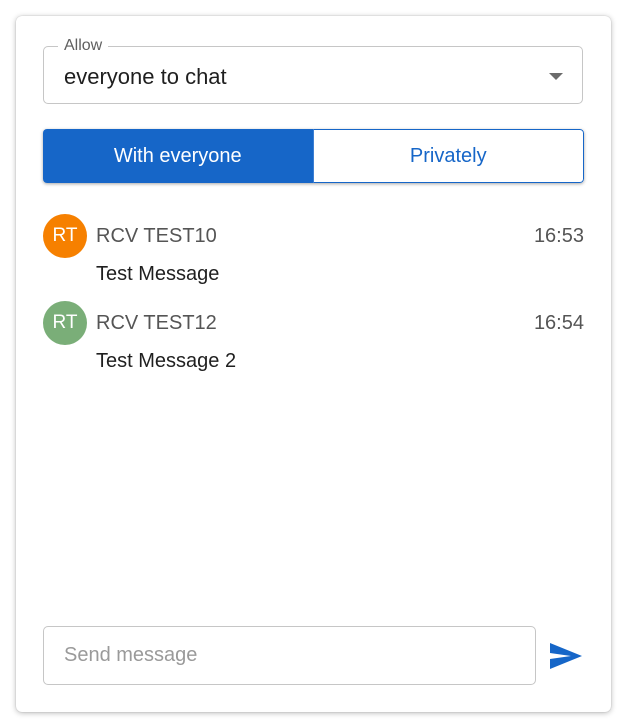 The width and height of the screenshot is (627, 728). I want to click on message-sender: RCV TEST12, so click(156, 323).